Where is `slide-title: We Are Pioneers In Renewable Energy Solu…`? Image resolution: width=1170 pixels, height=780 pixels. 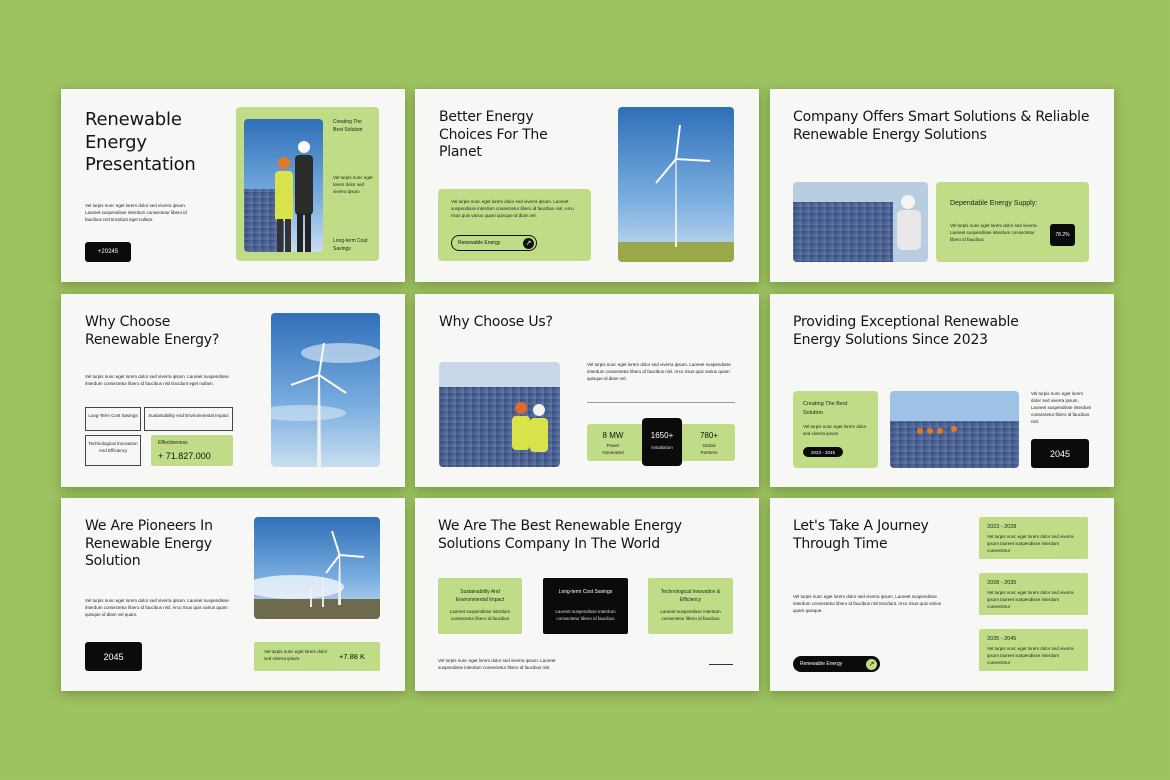 slide-title: We Are Pioneers In Renewable Energy Solu… is located at coordinates (149, 543).